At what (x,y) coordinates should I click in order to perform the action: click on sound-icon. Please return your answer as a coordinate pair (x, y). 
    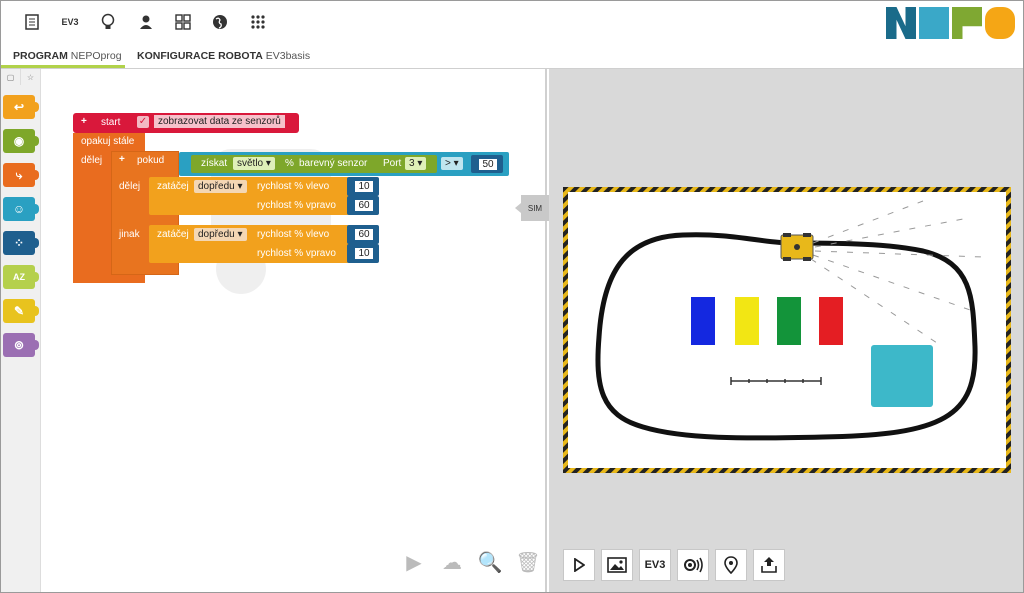
    Looking at the image, I should click on (693, 565).